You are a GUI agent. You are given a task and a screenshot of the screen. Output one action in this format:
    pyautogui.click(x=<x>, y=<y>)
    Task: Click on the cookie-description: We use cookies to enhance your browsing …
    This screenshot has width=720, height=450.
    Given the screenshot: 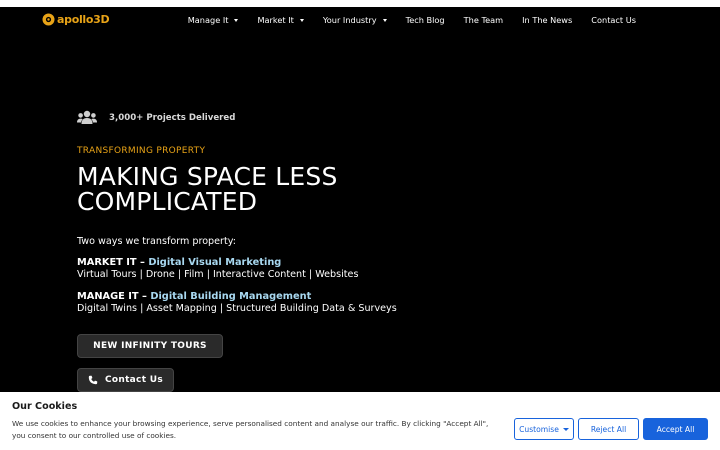 What is the action you would take?
    pyautogui.click(x=250, y=429)
    